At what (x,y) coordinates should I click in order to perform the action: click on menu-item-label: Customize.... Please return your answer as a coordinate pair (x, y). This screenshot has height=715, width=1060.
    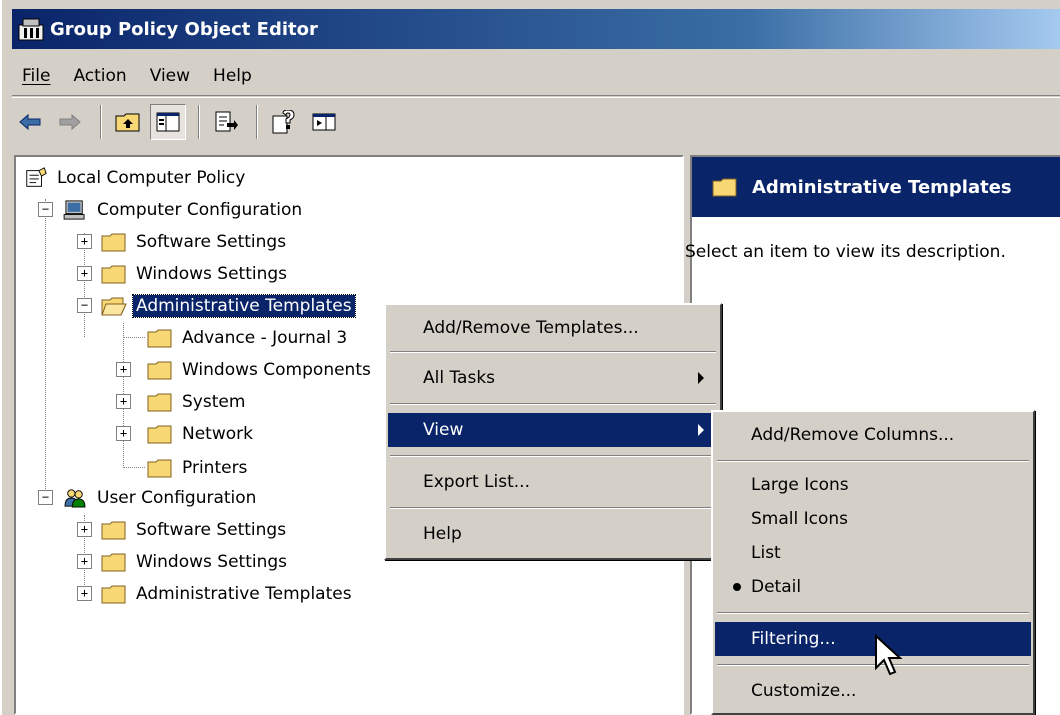
    Looking at the image, I should click on (804, 691).